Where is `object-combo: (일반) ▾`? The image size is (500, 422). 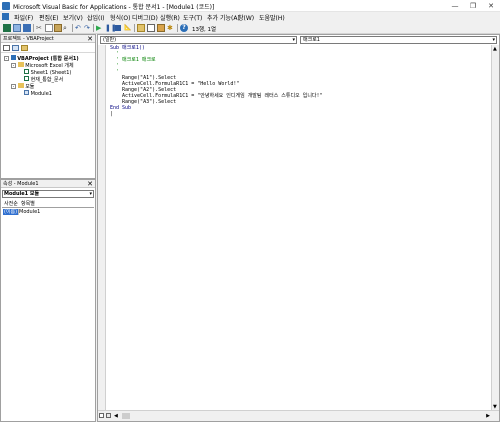 object-combo: (일반) ▾ is located at coordinates (198, 40).